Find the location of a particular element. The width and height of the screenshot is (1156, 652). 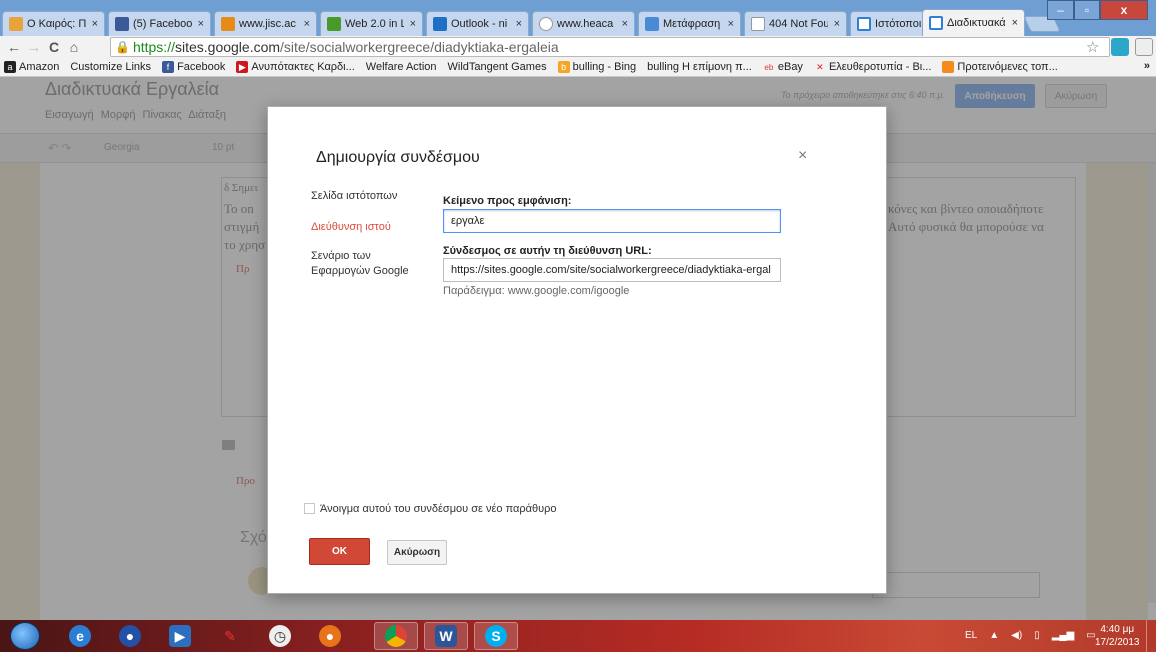

nav-apps-script: Σενάριο των Εφαρμογών Google is located at coordinates (366, 264).